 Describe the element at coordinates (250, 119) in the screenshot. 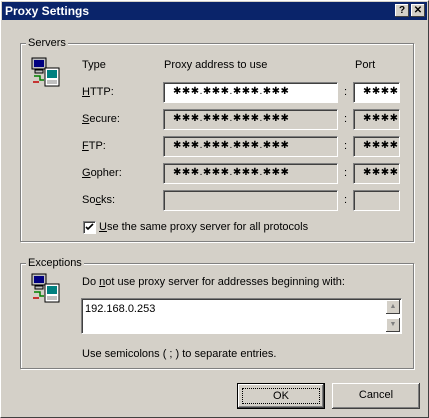

I see `secure-address-input: ✱✱✱.✱✱✱.✱✱✱.✱✱✱` at that location.